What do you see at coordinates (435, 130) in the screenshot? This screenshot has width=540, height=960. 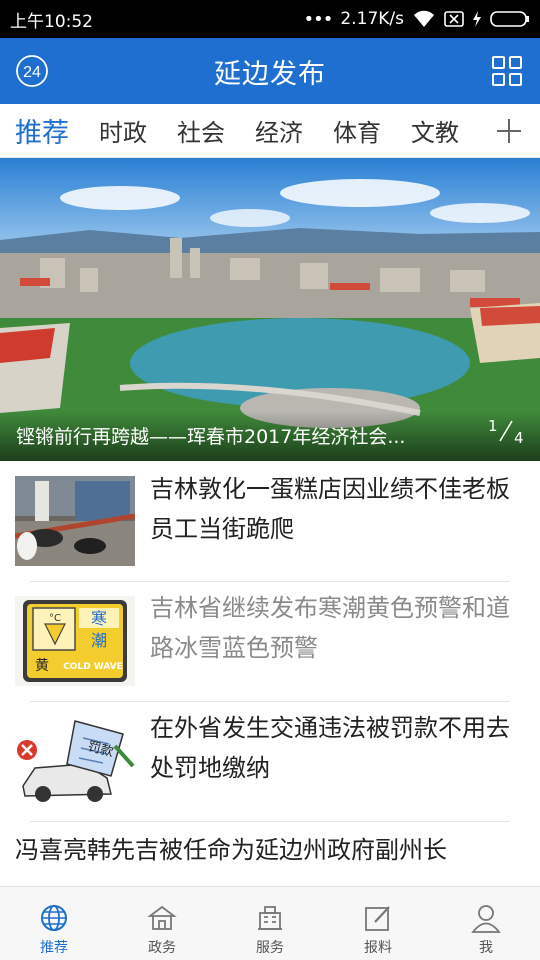 I see `tab-culture-education: 文教` at bounding box center [435, 130].